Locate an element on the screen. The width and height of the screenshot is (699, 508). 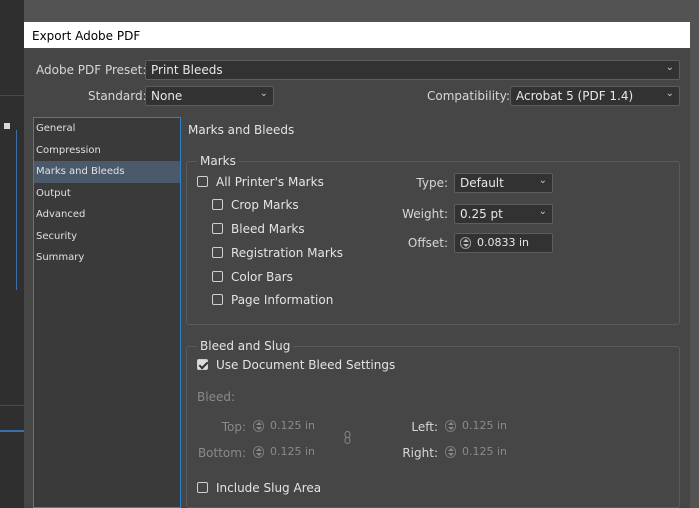
registration-marks-checkbox: Registration Marks is located at coordinates (277, 253).